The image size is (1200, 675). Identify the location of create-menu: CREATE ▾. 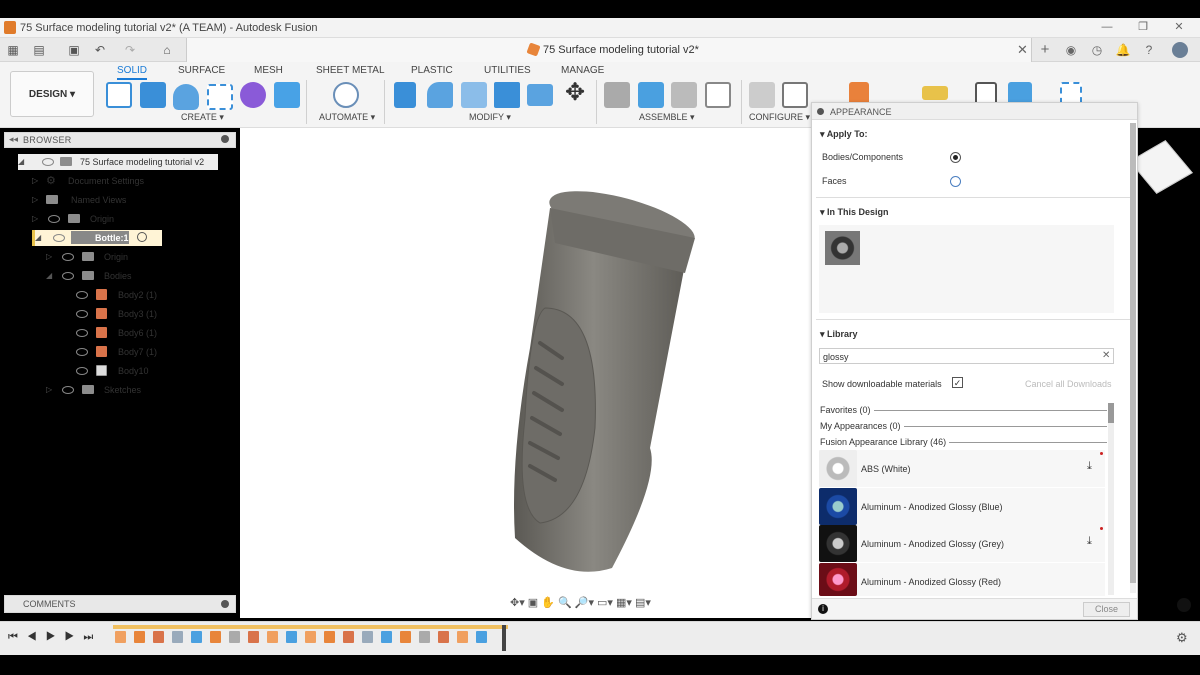
(202, 117).